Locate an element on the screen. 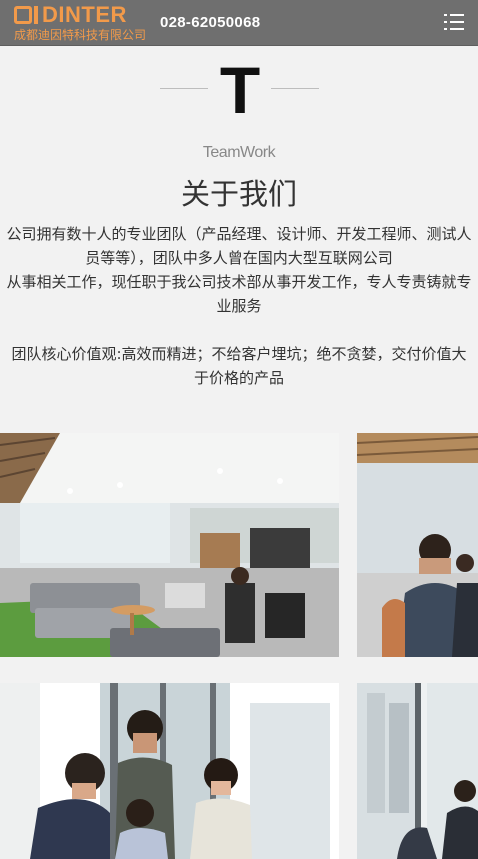 This screenshot has height=859, width=478. heading-divider-right is located at coordinates (295, 88).